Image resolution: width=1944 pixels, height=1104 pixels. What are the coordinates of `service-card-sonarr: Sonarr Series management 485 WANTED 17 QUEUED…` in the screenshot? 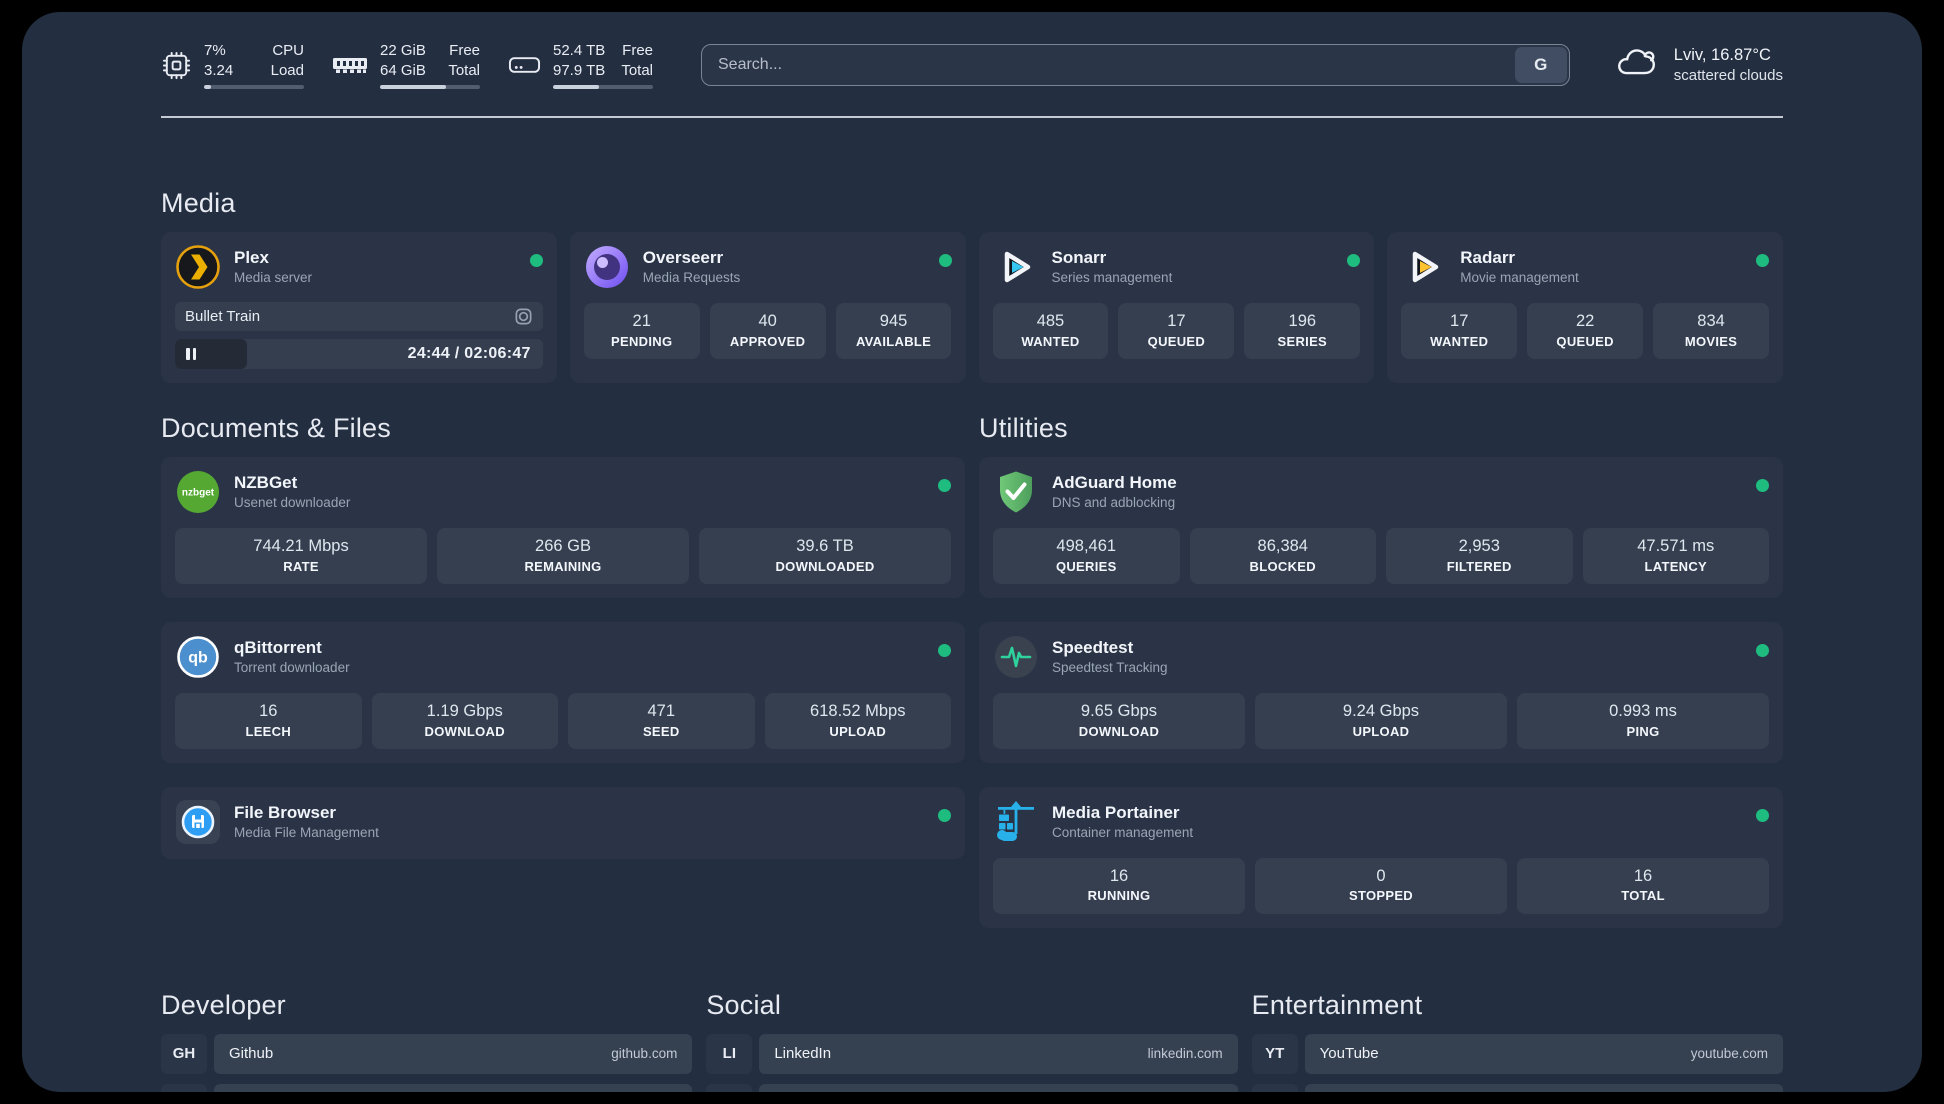 It's located at (1176, 307).